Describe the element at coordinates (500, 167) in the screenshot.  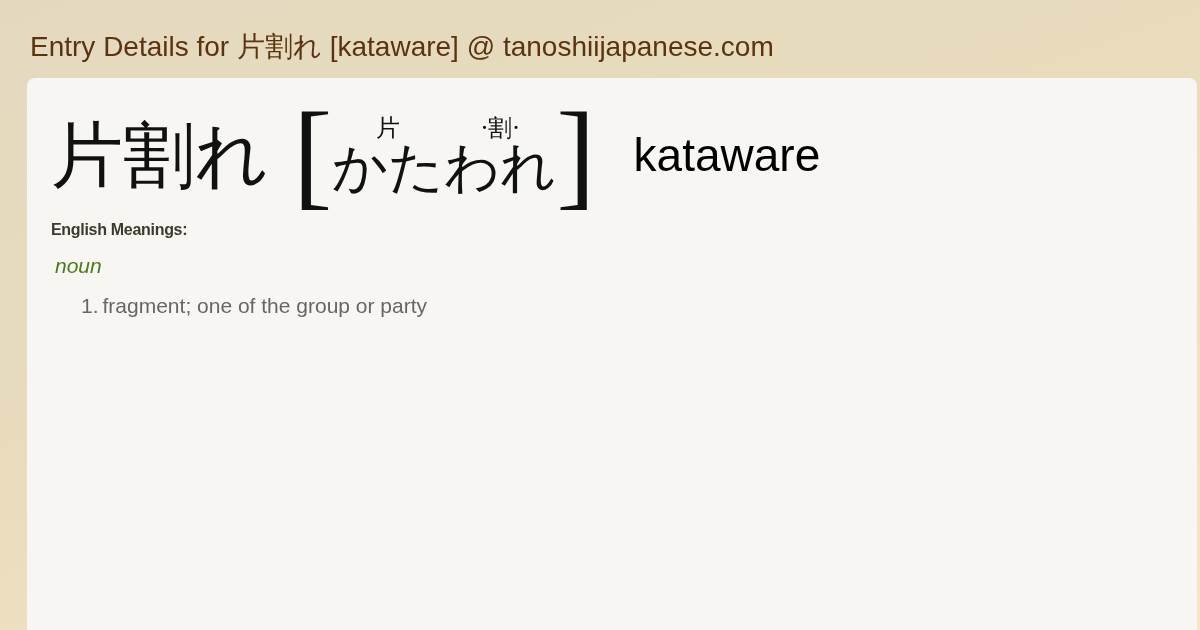
I see `kana-reading: われ` at that location.